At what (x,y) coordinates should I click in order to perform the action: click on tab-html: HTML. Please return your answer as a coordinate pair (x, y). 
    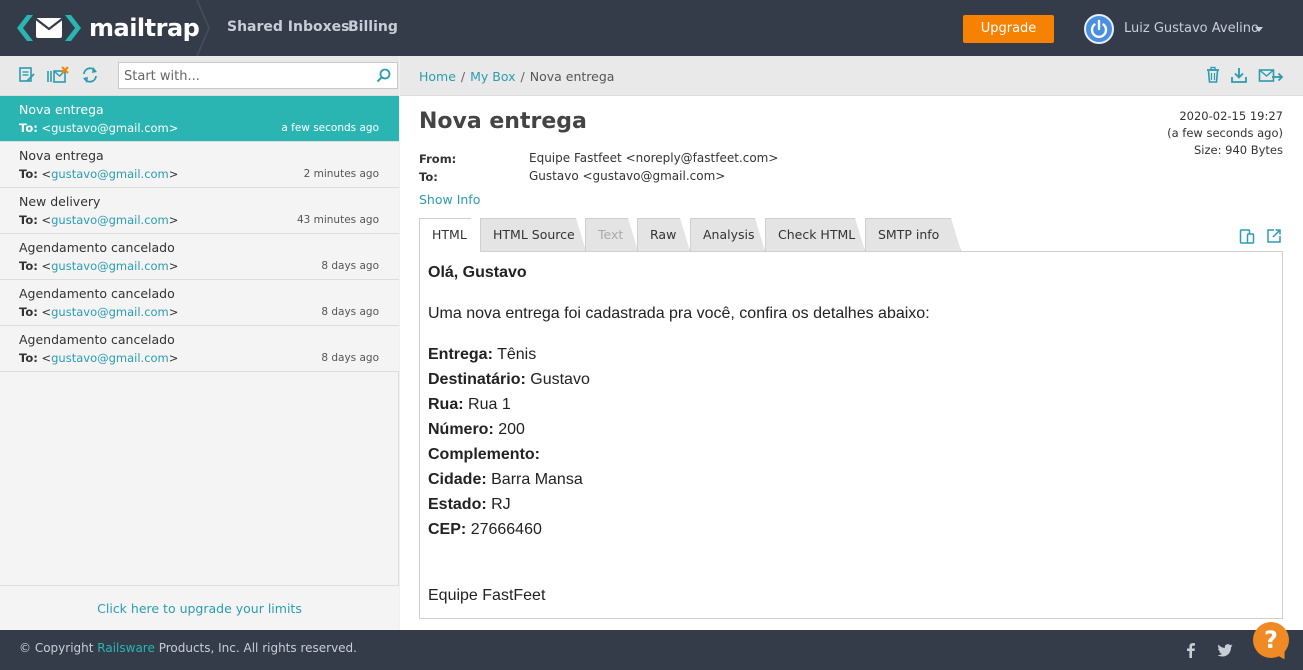
    Looking at the image, I should click on (450, 235).